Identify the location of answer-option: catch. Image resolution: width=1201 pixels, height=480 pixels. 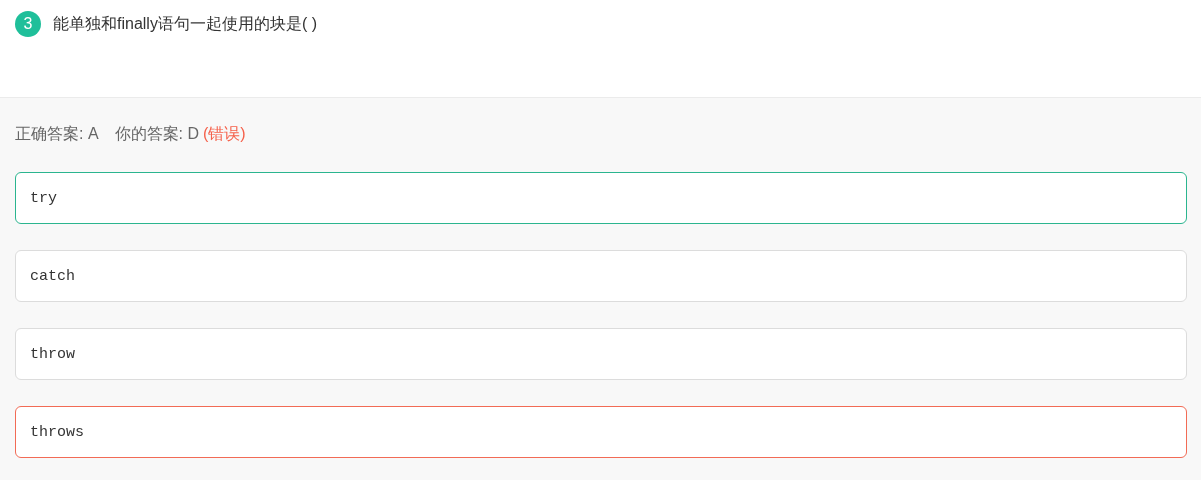
(601, 276).